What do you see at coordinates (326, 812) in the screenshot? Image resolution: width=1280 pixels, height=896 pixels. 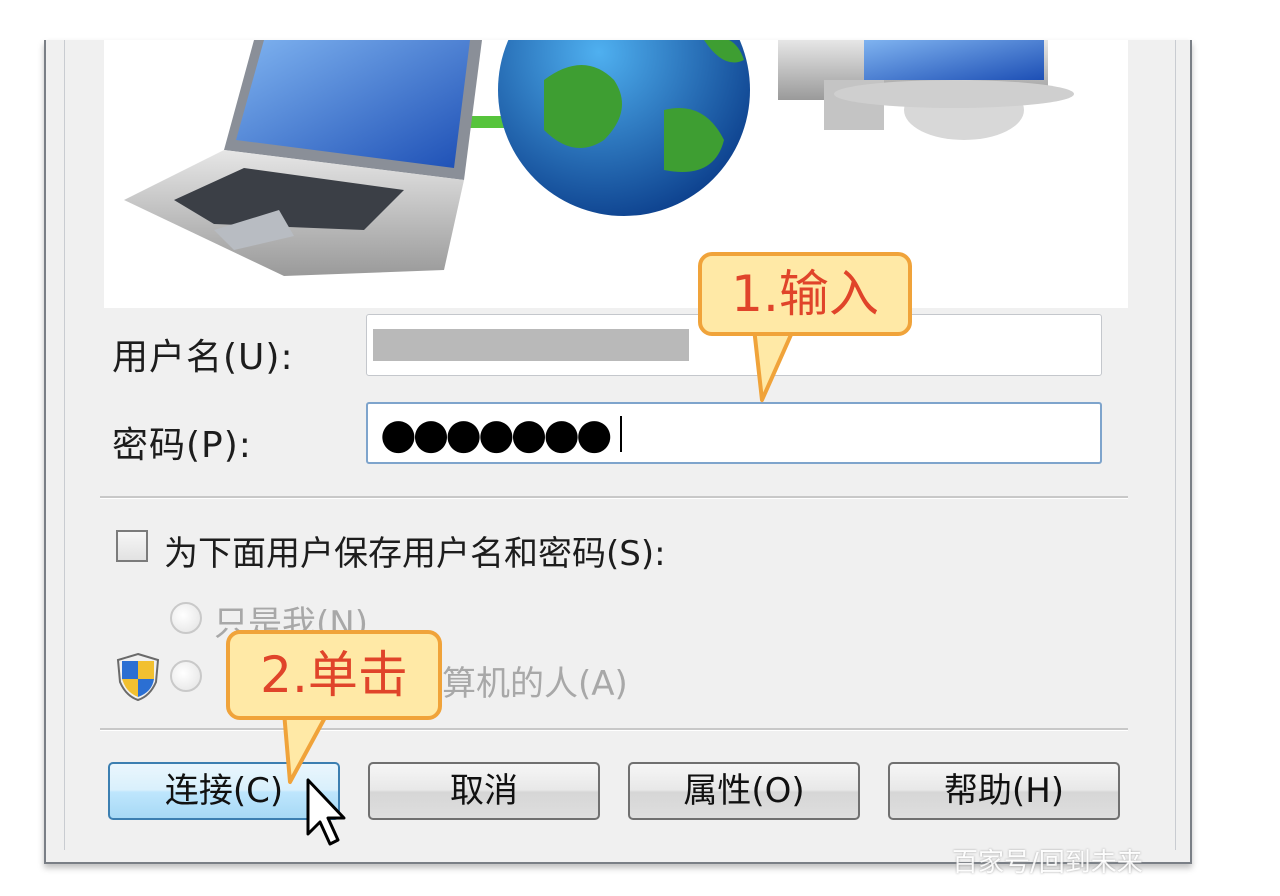 I see `cursor-icon` at bounding box center [326, 812].